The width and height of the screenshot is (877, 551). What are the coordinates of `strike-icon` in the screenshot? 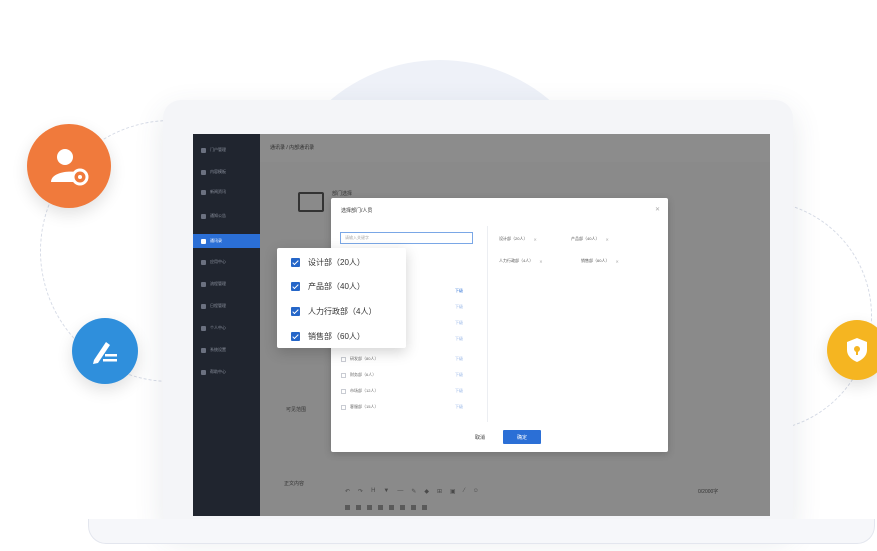 It's located at (380, 507).